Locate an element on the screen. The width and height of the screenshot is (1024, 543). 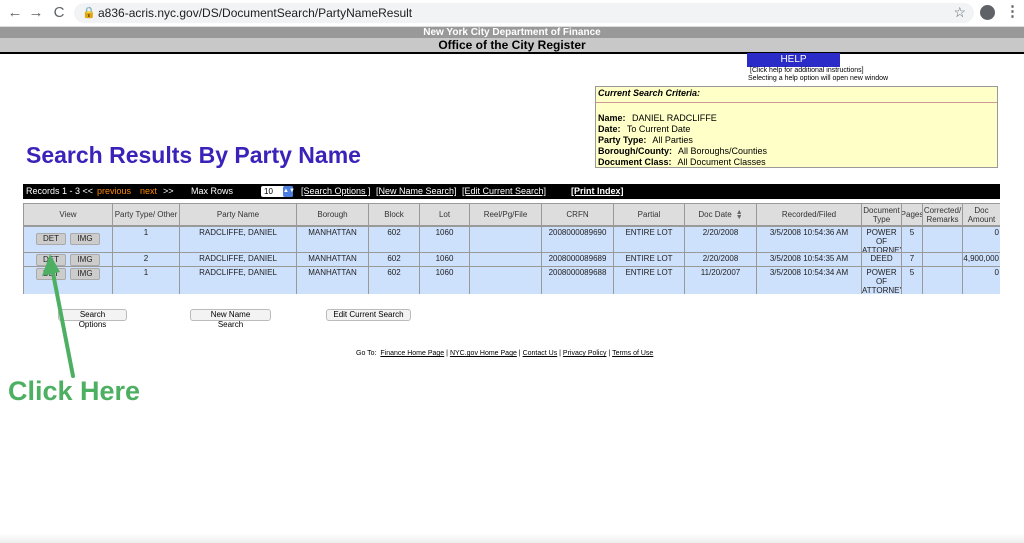
arrow-head is located at coordinates (51, 265).